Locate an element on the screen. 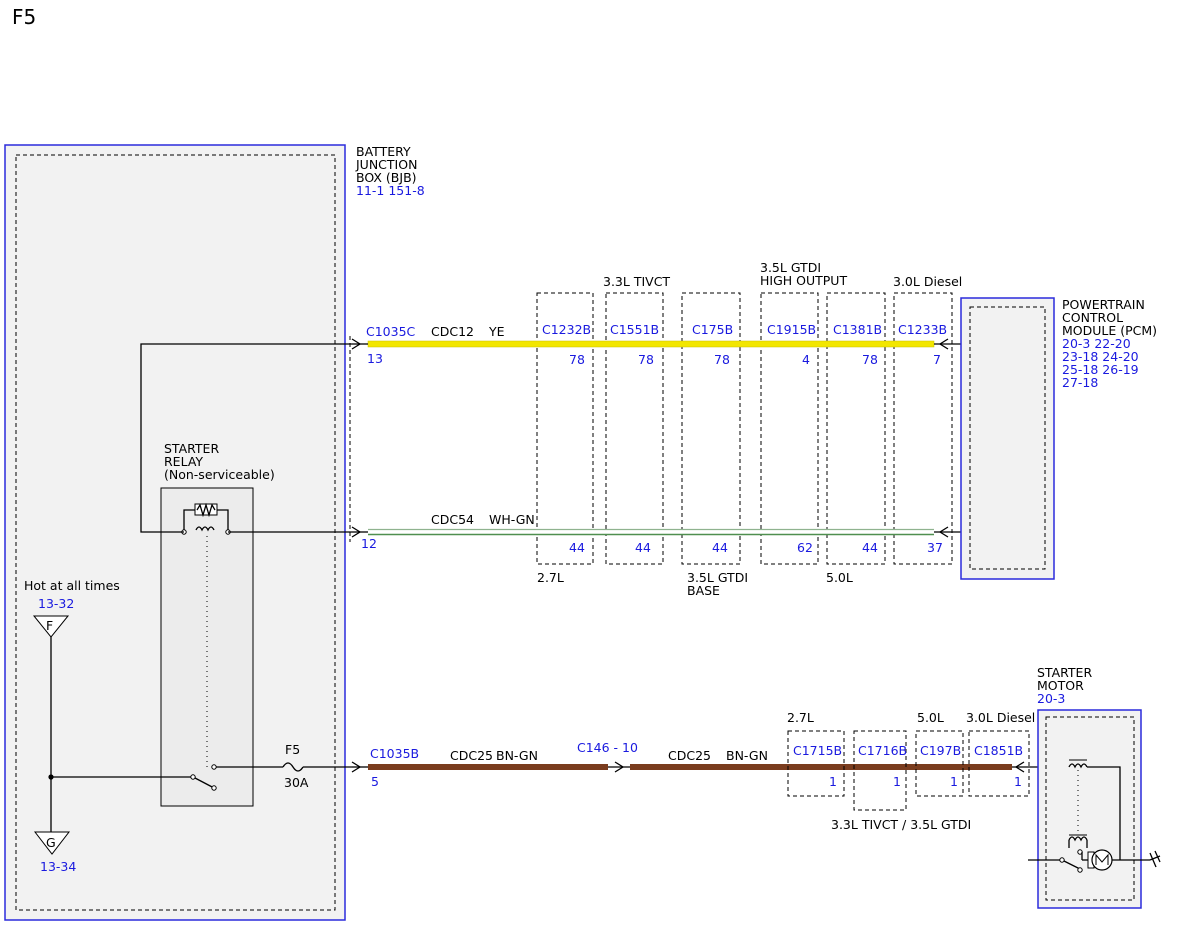 The width and height of the screenshot is (1199, 927). variant-gtdi-base-2: BASE is located at coordinates (703, 590).